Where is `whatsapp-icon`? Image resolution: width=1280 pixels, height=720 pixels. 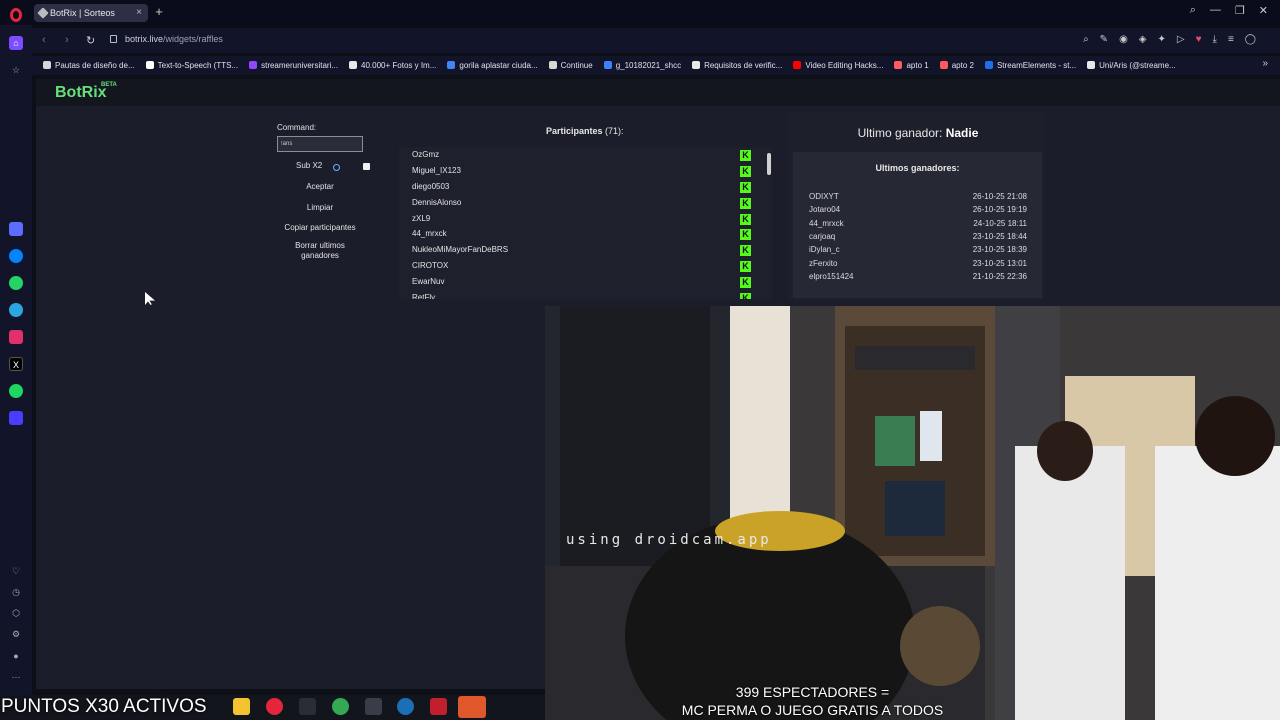 whatsapp-icon is located at coordinates (16, 283).